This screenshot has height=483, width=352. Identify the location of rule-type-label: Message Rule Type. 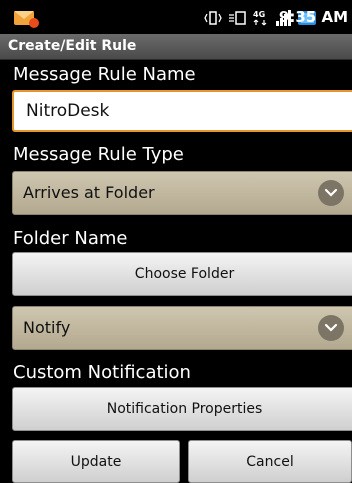
(98, 154).